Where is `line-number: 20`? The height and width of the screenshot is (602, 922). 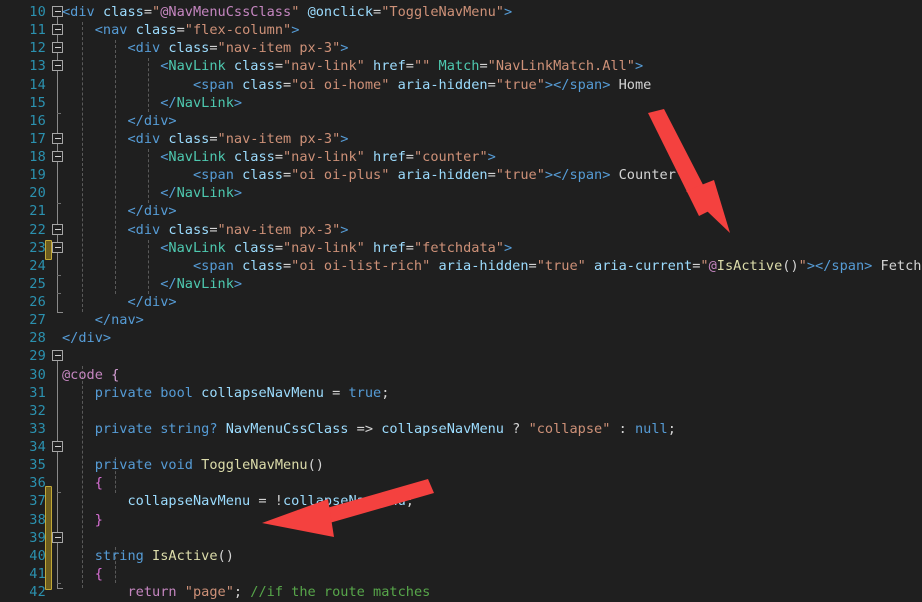
line-number: 20 is located at coordinates (37, 193).